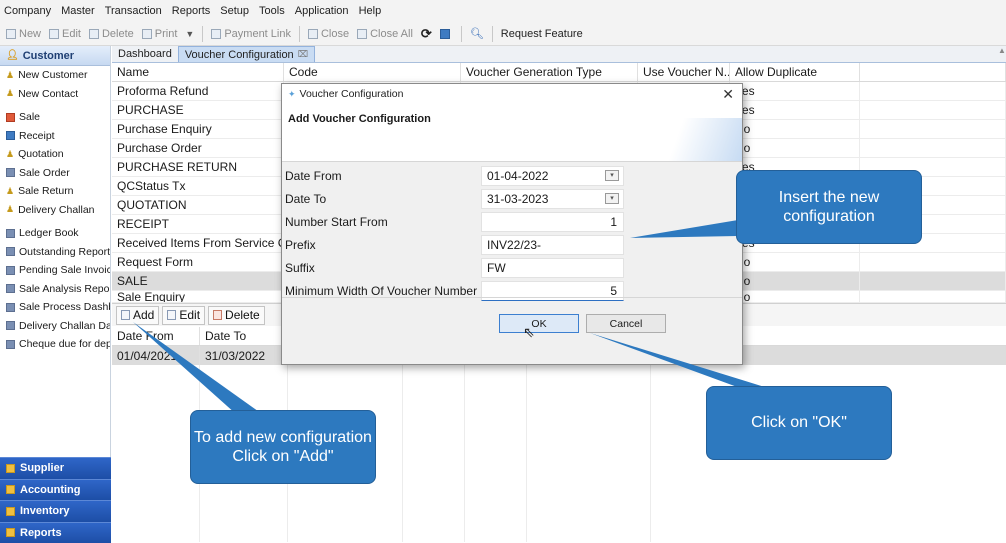 This screenshot has width=1006, height=543. I want to click on calculator-button, so click(446, 33).